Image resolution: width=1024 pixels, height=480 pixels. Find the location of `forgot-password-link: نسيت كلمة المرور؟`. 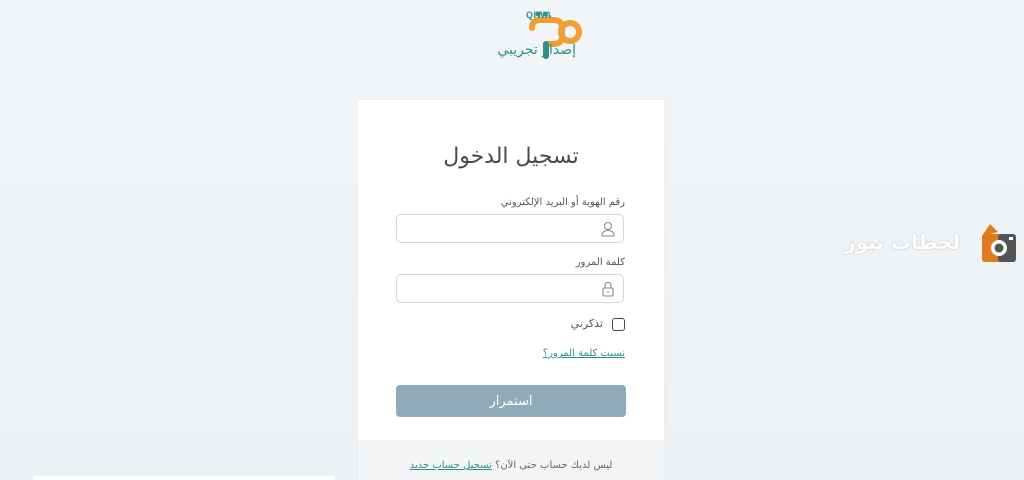

forgot-password-link: نسيت كلمة المرور؟ is located at coordinates (584, 353).